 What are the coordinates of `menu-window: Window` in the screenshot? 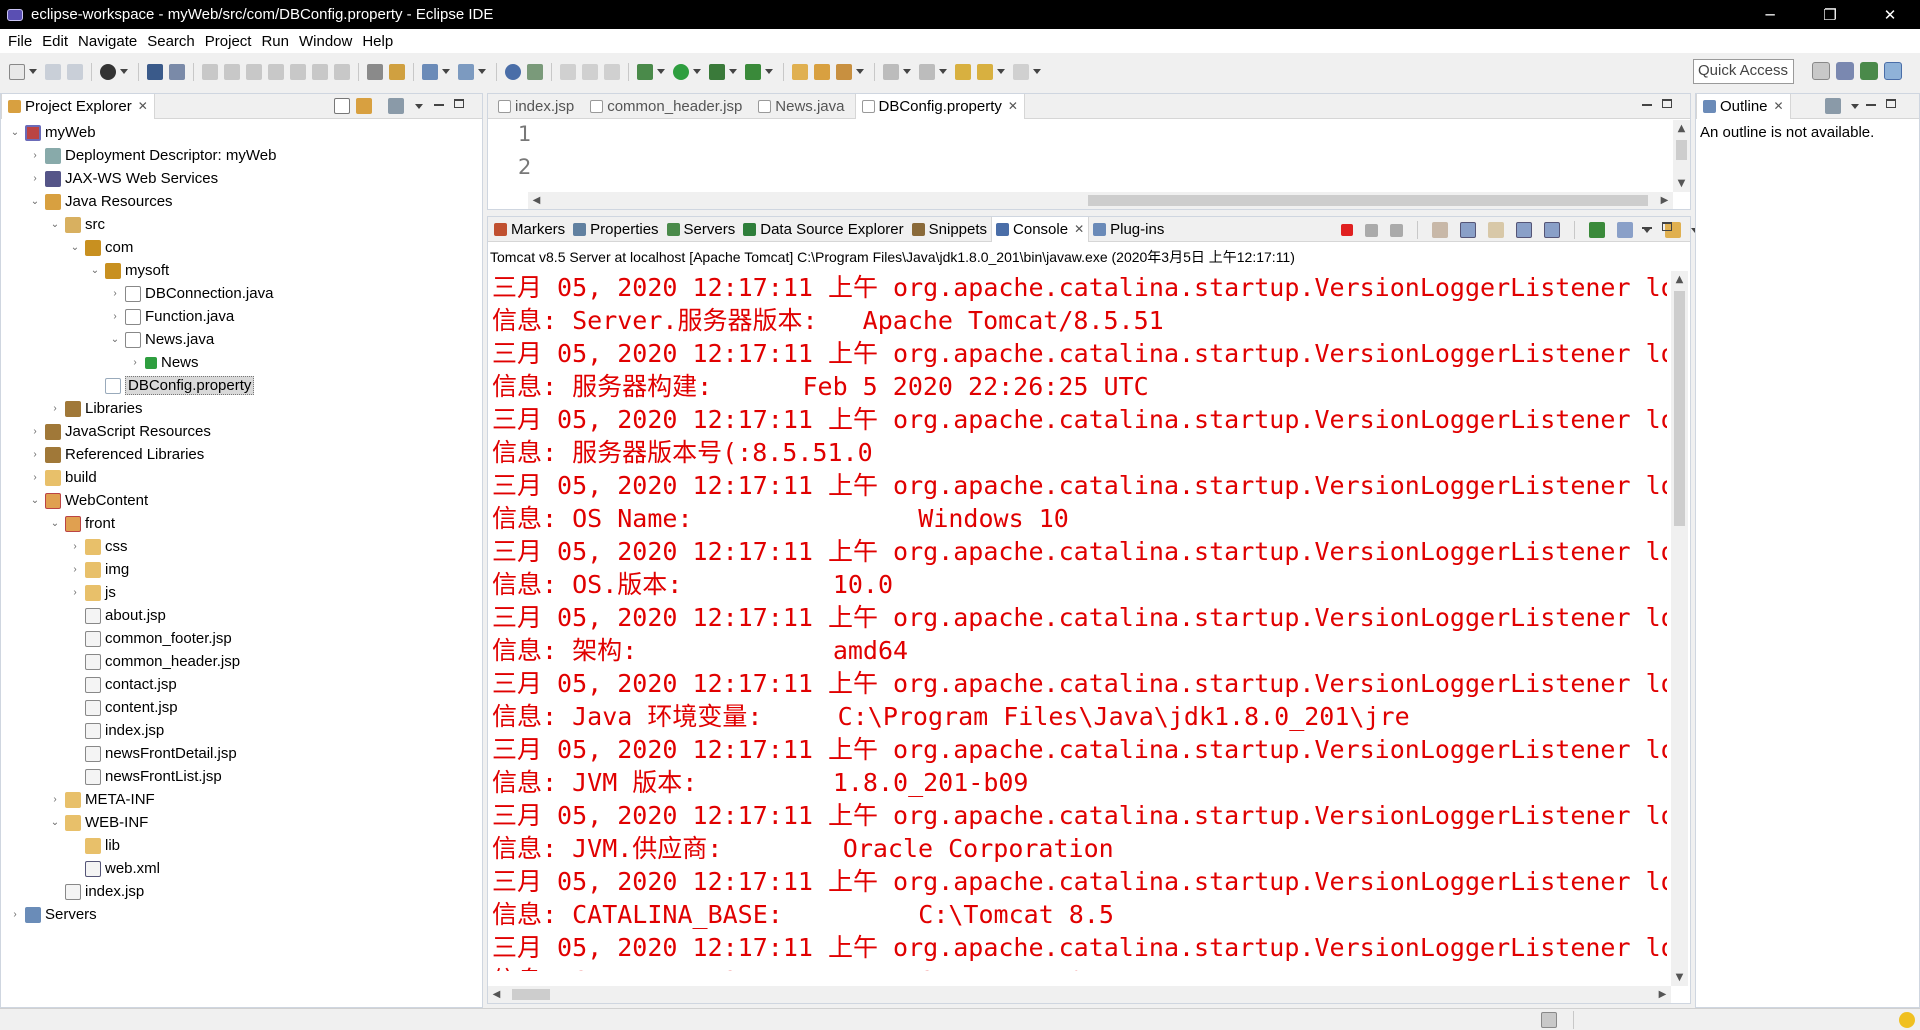 It's located at (327, 41).